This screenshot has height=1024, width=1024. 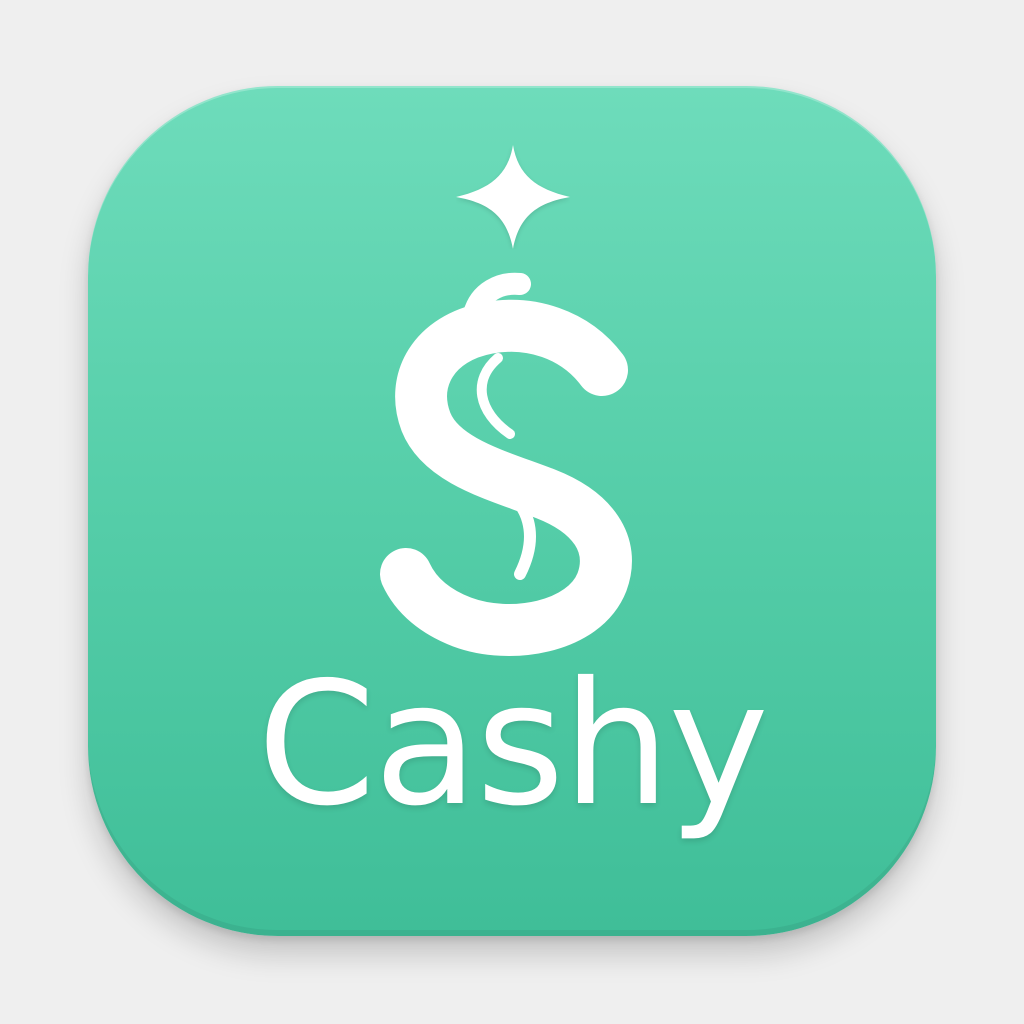 I want to click on app-name-label: Cashy, so click(x=513, y=745).